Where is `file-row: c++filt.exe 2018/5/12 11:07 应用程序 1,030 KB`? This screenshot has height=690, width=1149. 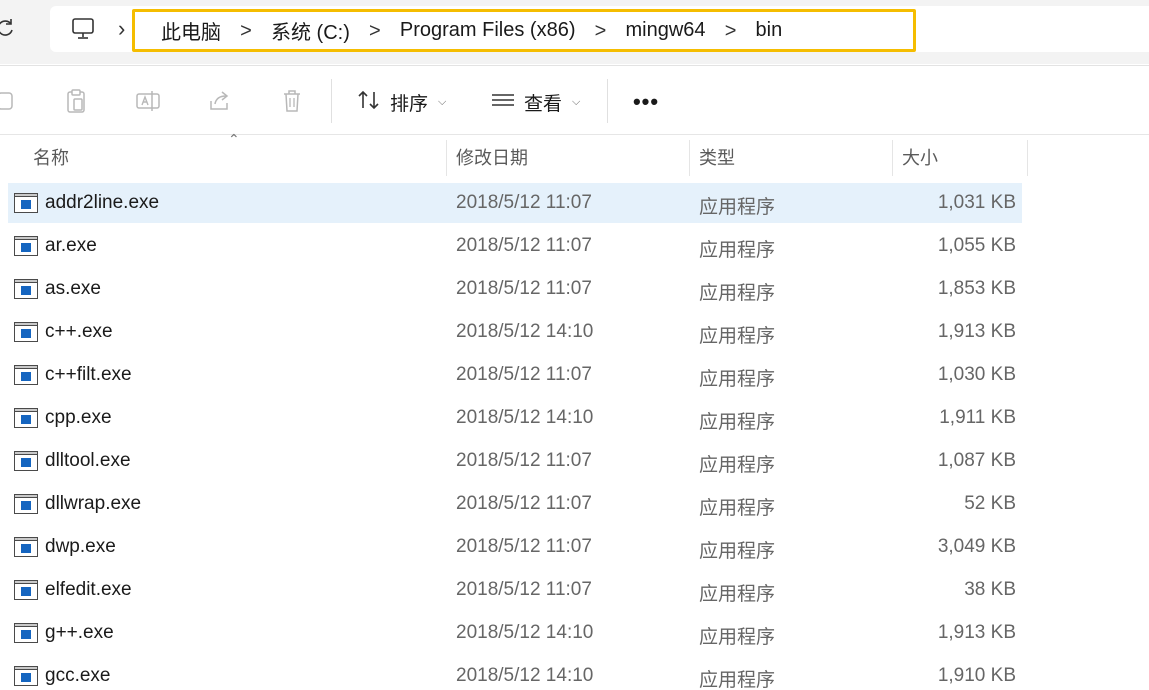 file-row: c++filt.exe 2018/5/12 11:07 应用程序 1,030 KB is located at coordinates (515, 375).